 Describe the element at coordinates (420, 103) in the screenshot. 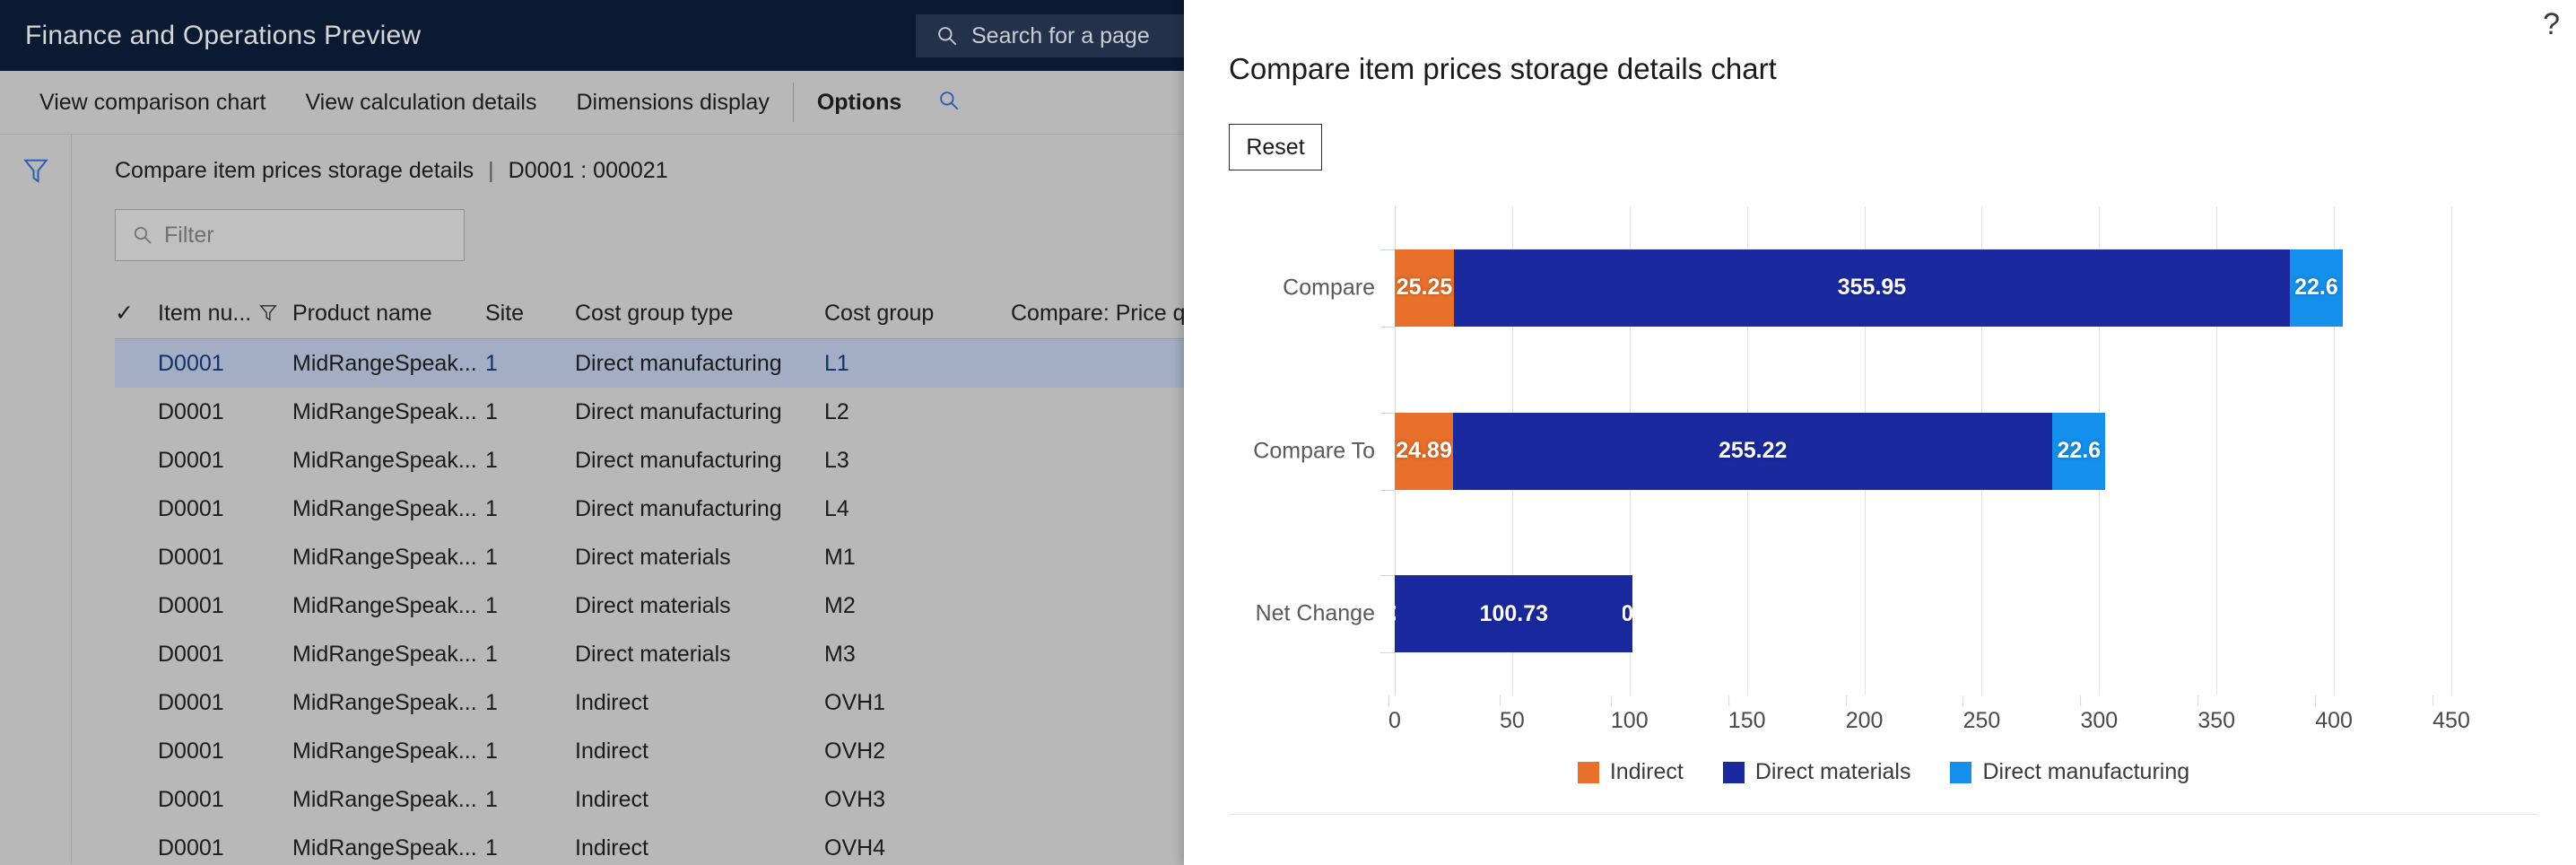

I see `action-view-calculation-details: View calculation details` at that location.